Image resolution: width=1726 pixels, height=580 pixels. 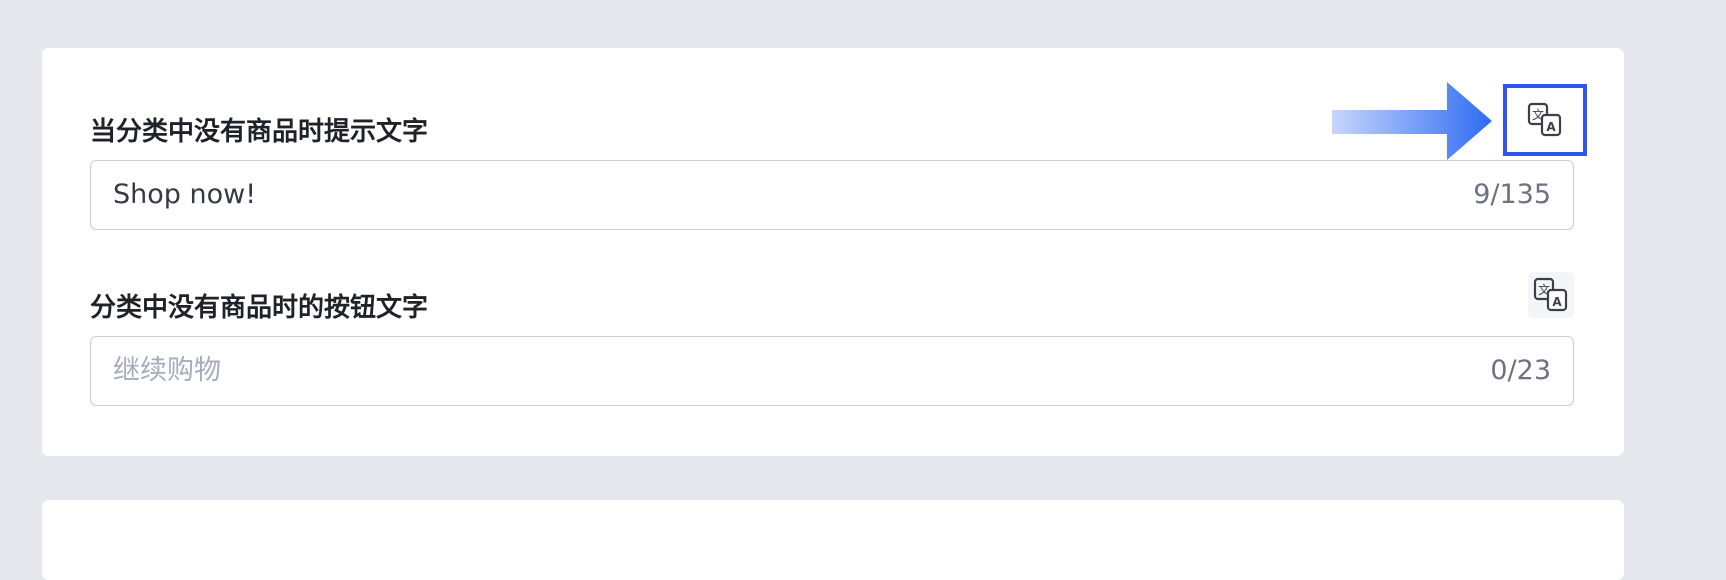 I want to click on translate-button: 文 A, so click(x=1551, y=295).